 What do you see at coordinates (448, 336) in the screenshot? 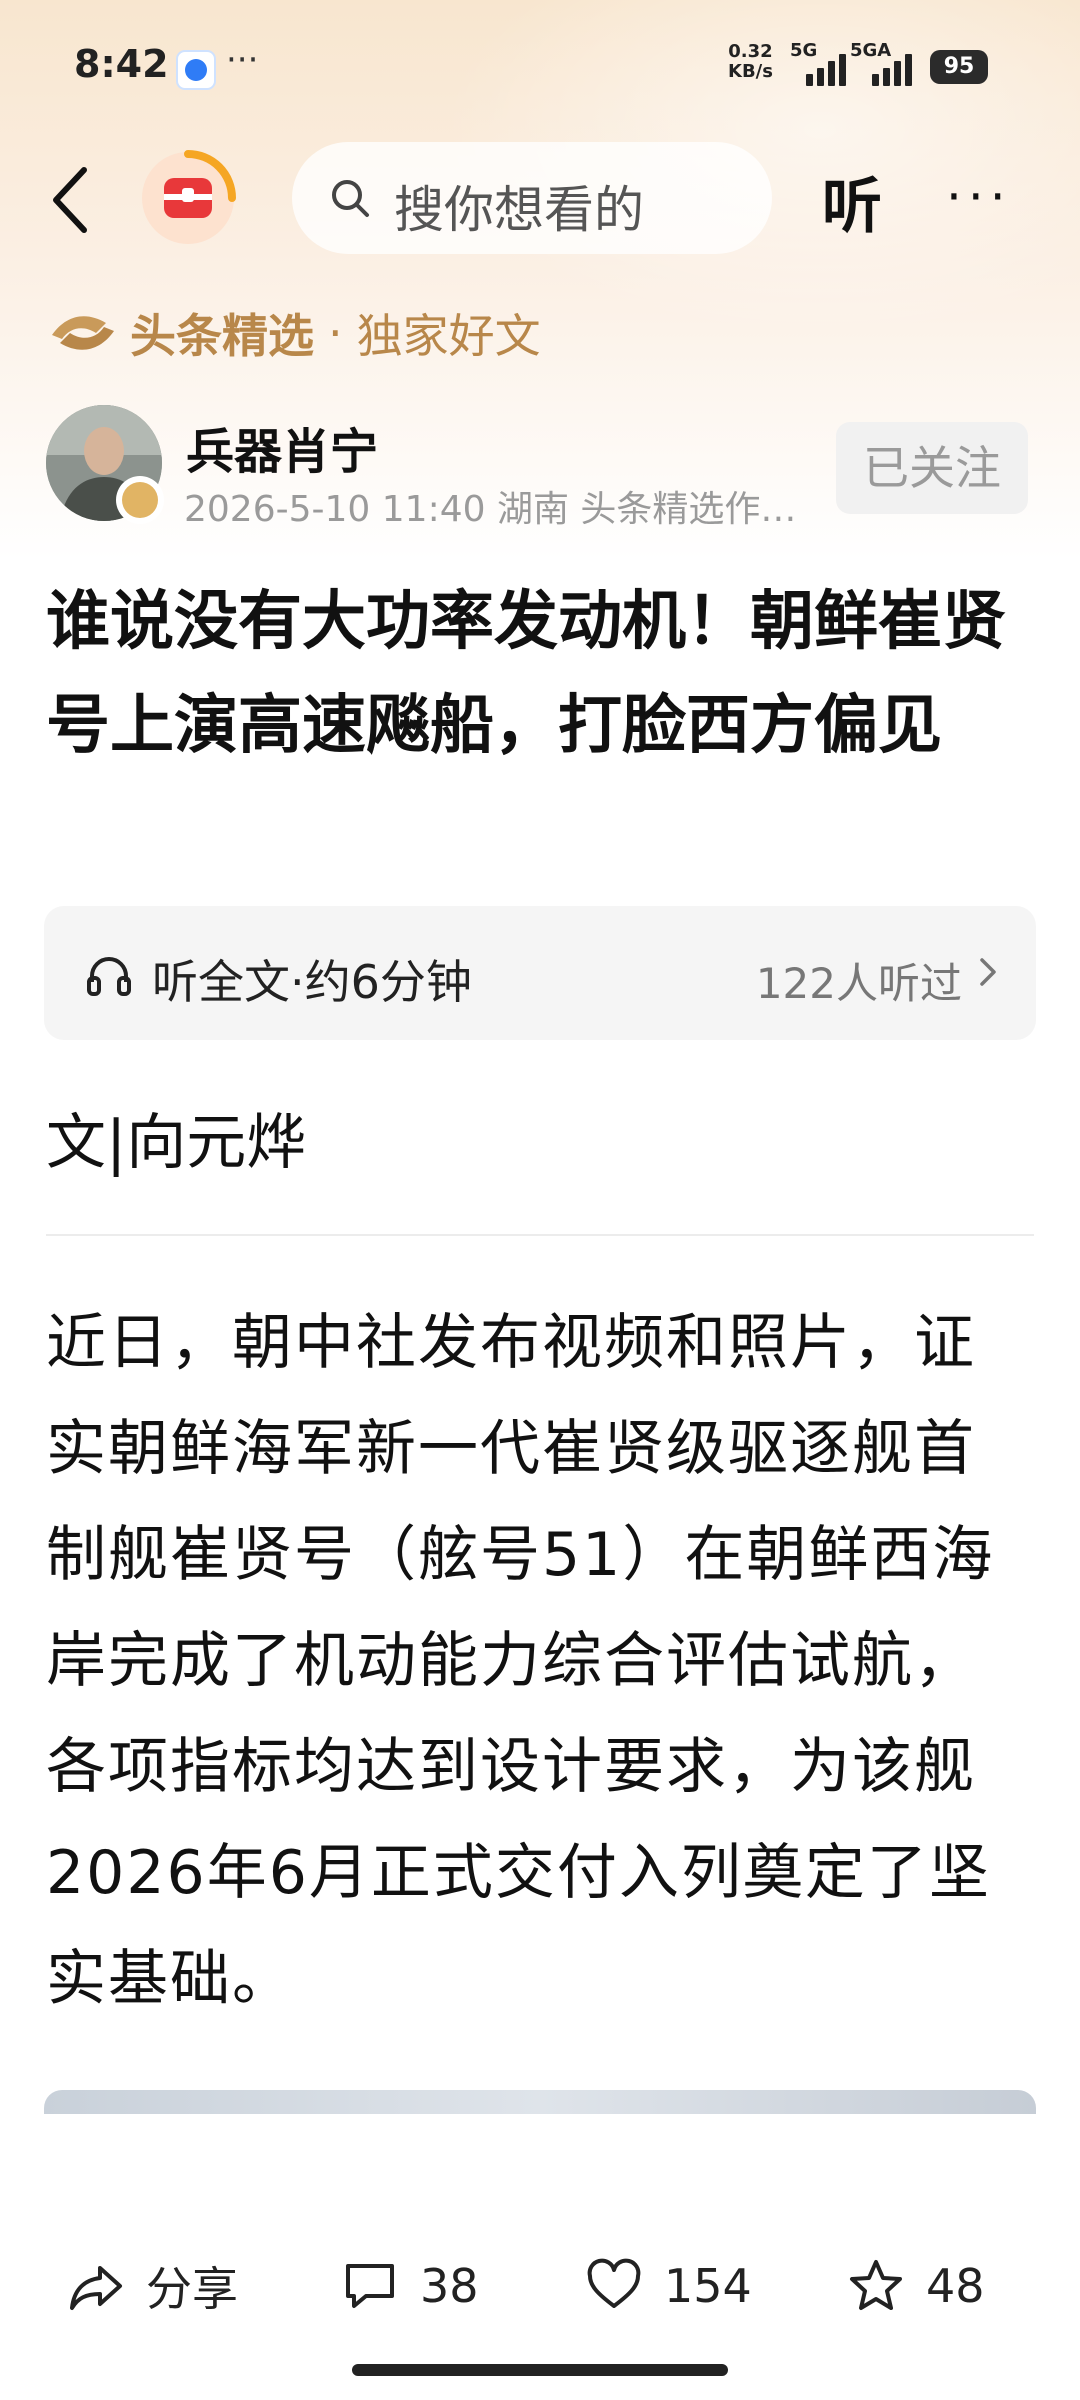
I see `channel-subtitle: 独家好文` at bounding box center [448, 336].